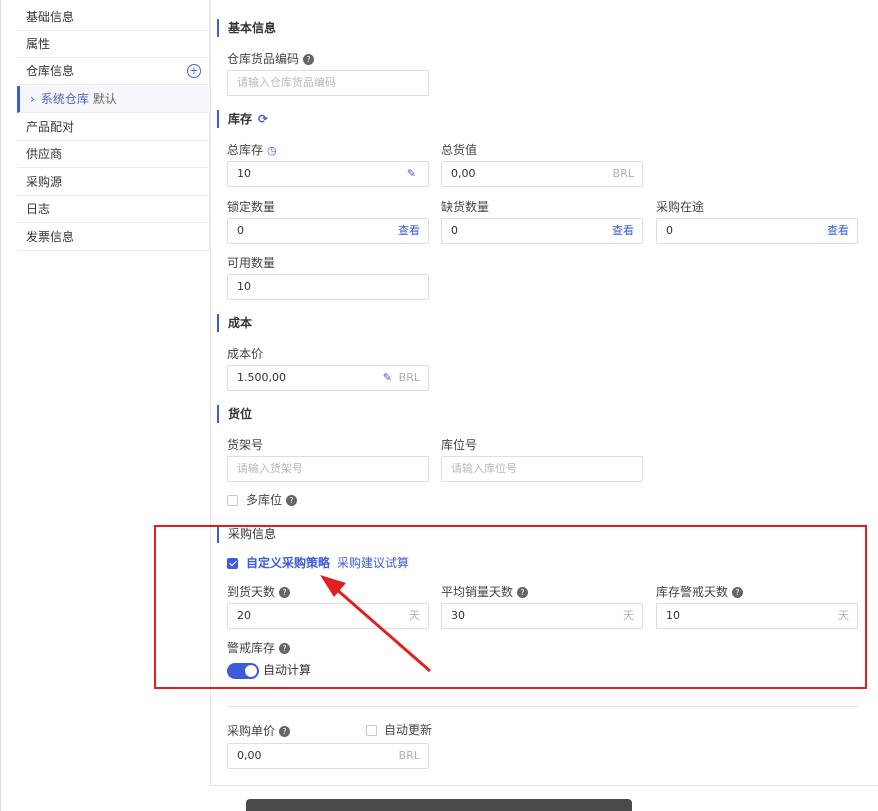  I want to click on unit-price-label: 采购单价?, so click(259, 731).